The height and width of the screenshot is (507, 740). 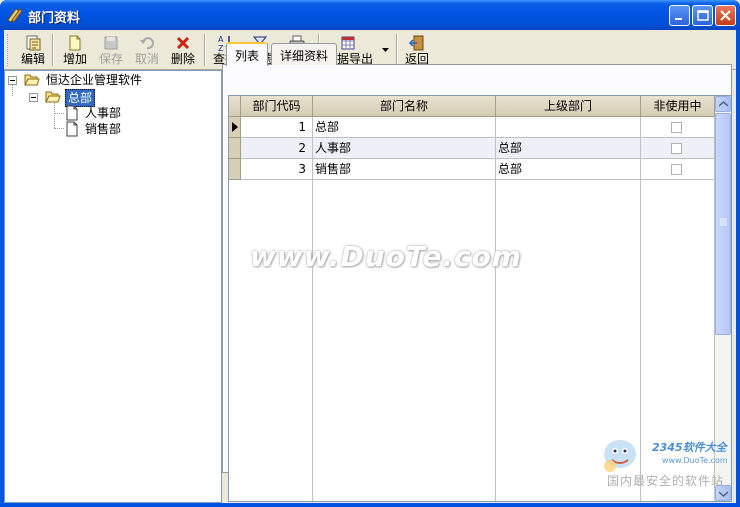 I want to click on save-button: 保存, so click(x=111, y=50).